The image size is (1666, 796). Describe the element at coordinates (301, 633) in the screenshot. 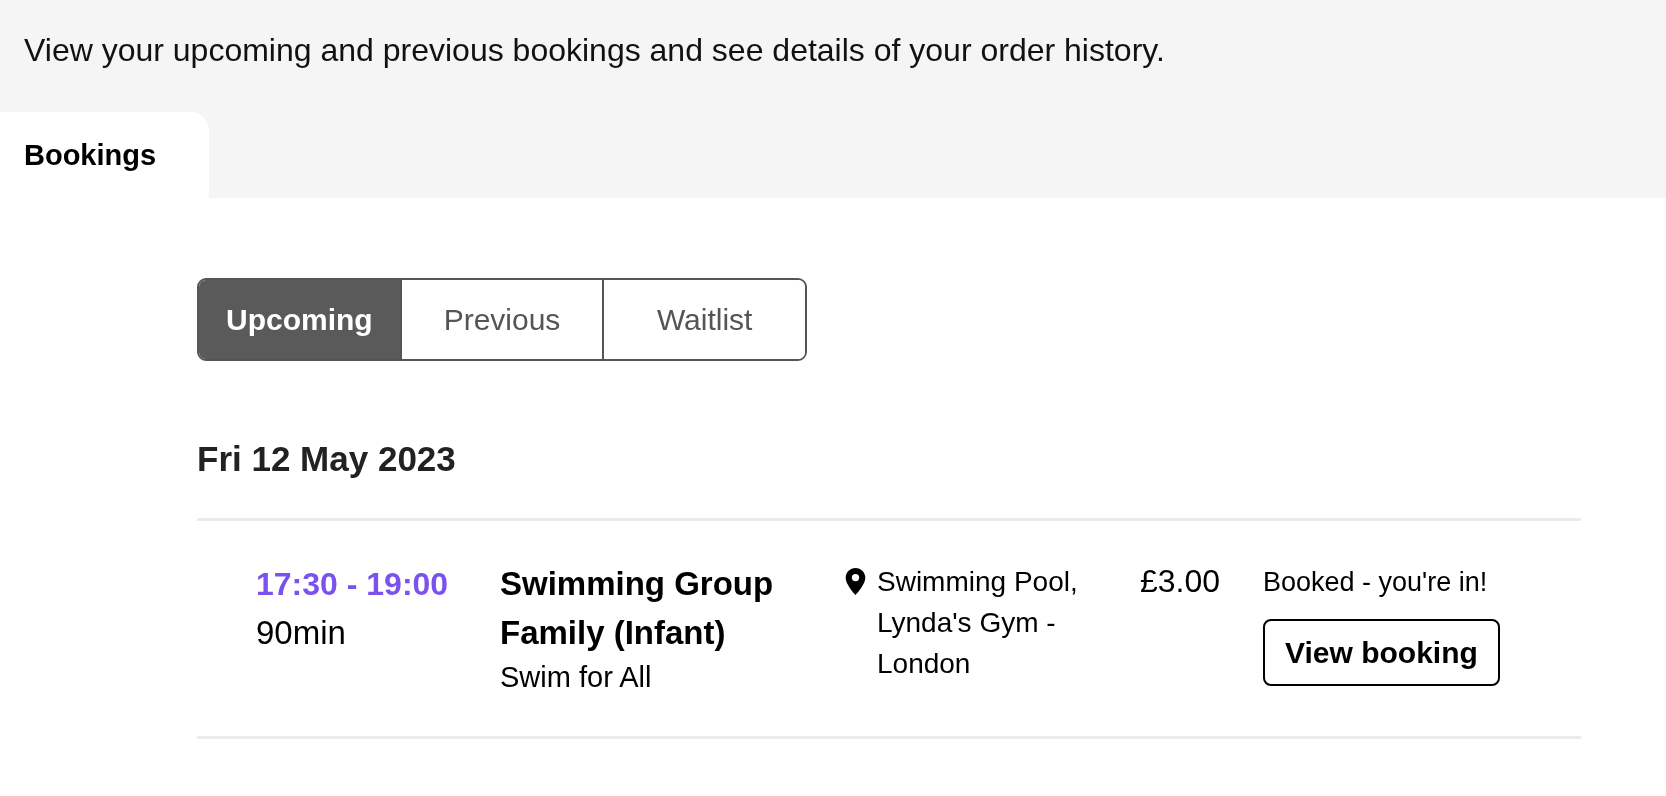

I see `duration-text: 90min` at that location.